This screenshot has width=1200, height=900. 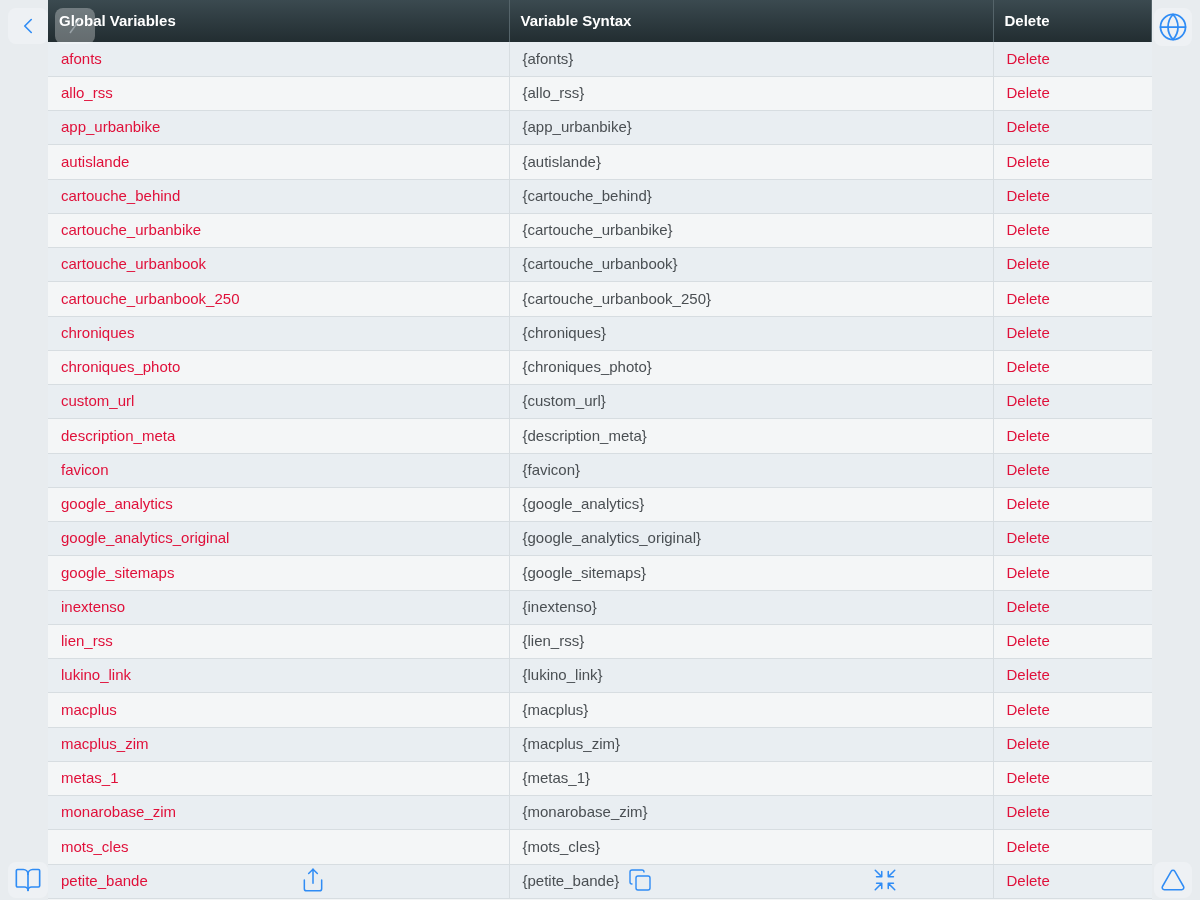 I want to click on variable-name-link: autislande, so click(x=95, y=161).